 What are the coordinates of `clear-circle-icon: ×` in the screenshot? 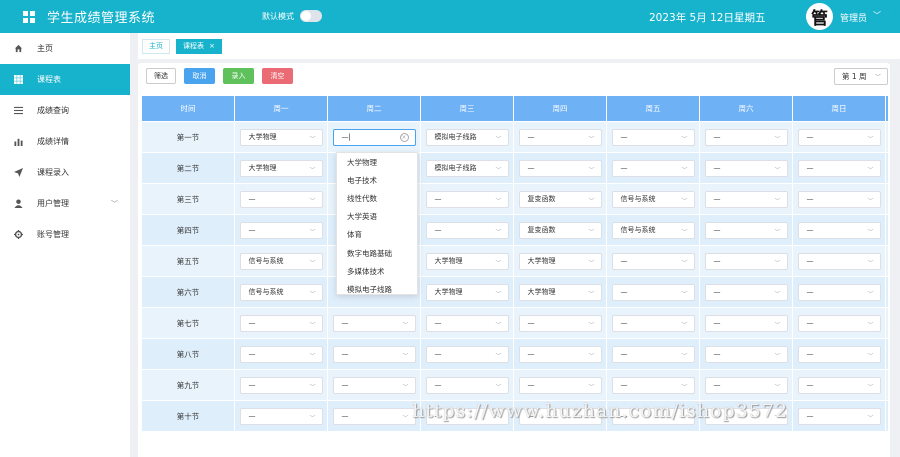 It's located at (404, 137).